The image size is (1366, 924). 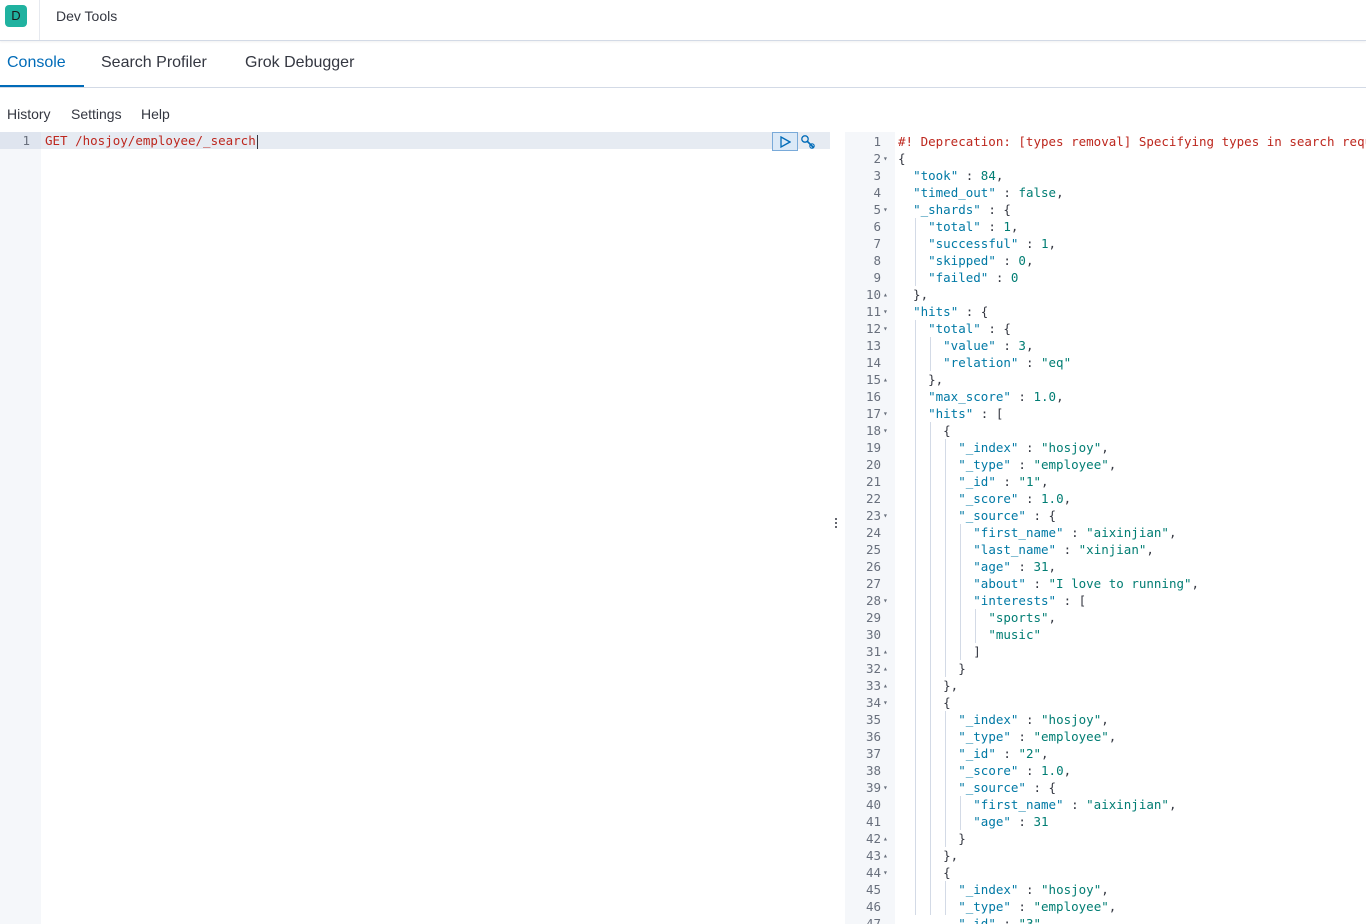 What do you see at coordinates (1105, 549) in the screenshot?
I see `response-line: 25 "last_name" : "xinjian",` at bounding box center [1105, 549].